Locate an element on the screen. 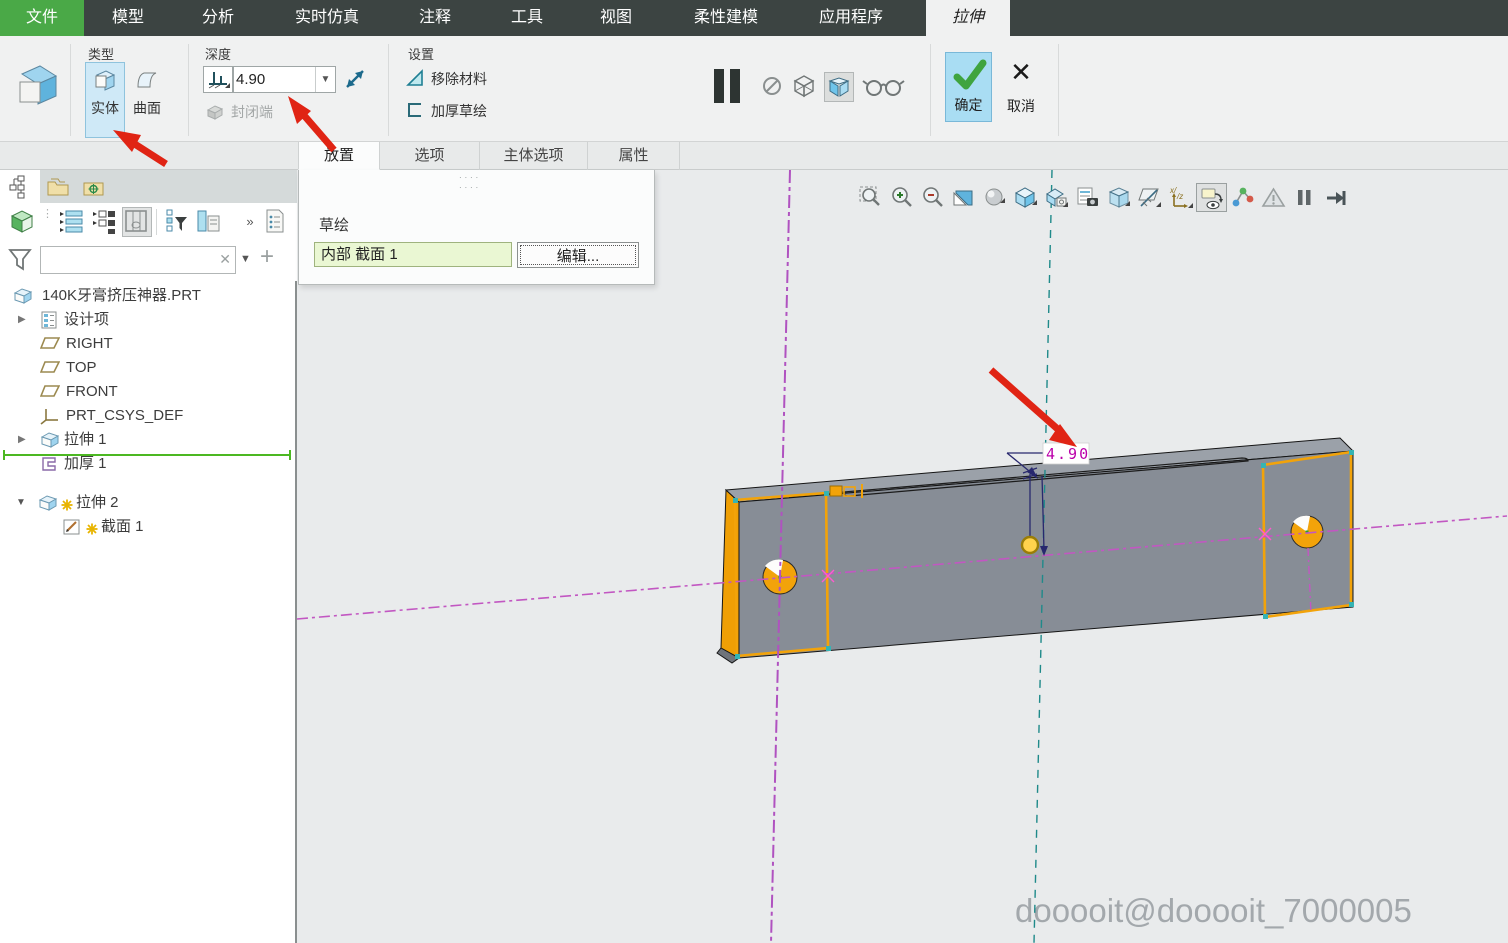 Image resolution: width=1508 pixels, height=943 pixels. pause-button is located at coordinates (728, 87).